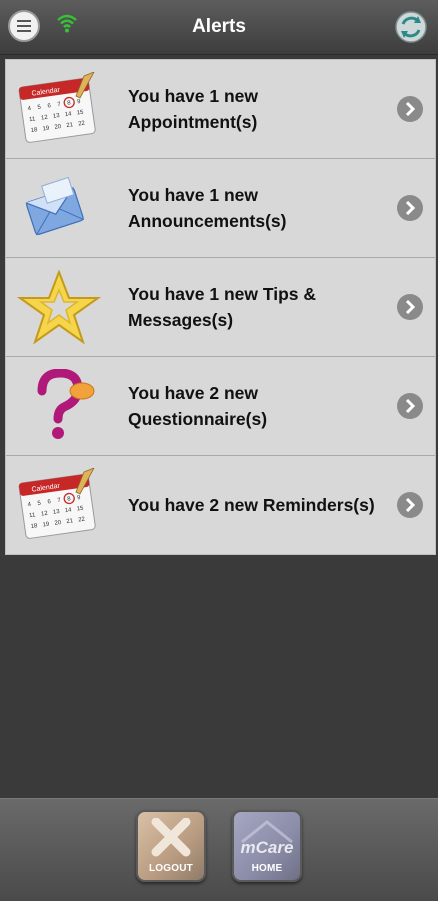 This screenshot has width=438, height=901. I want to click on alert-text: You have 1 new Announcements(s), so click(207, 208).